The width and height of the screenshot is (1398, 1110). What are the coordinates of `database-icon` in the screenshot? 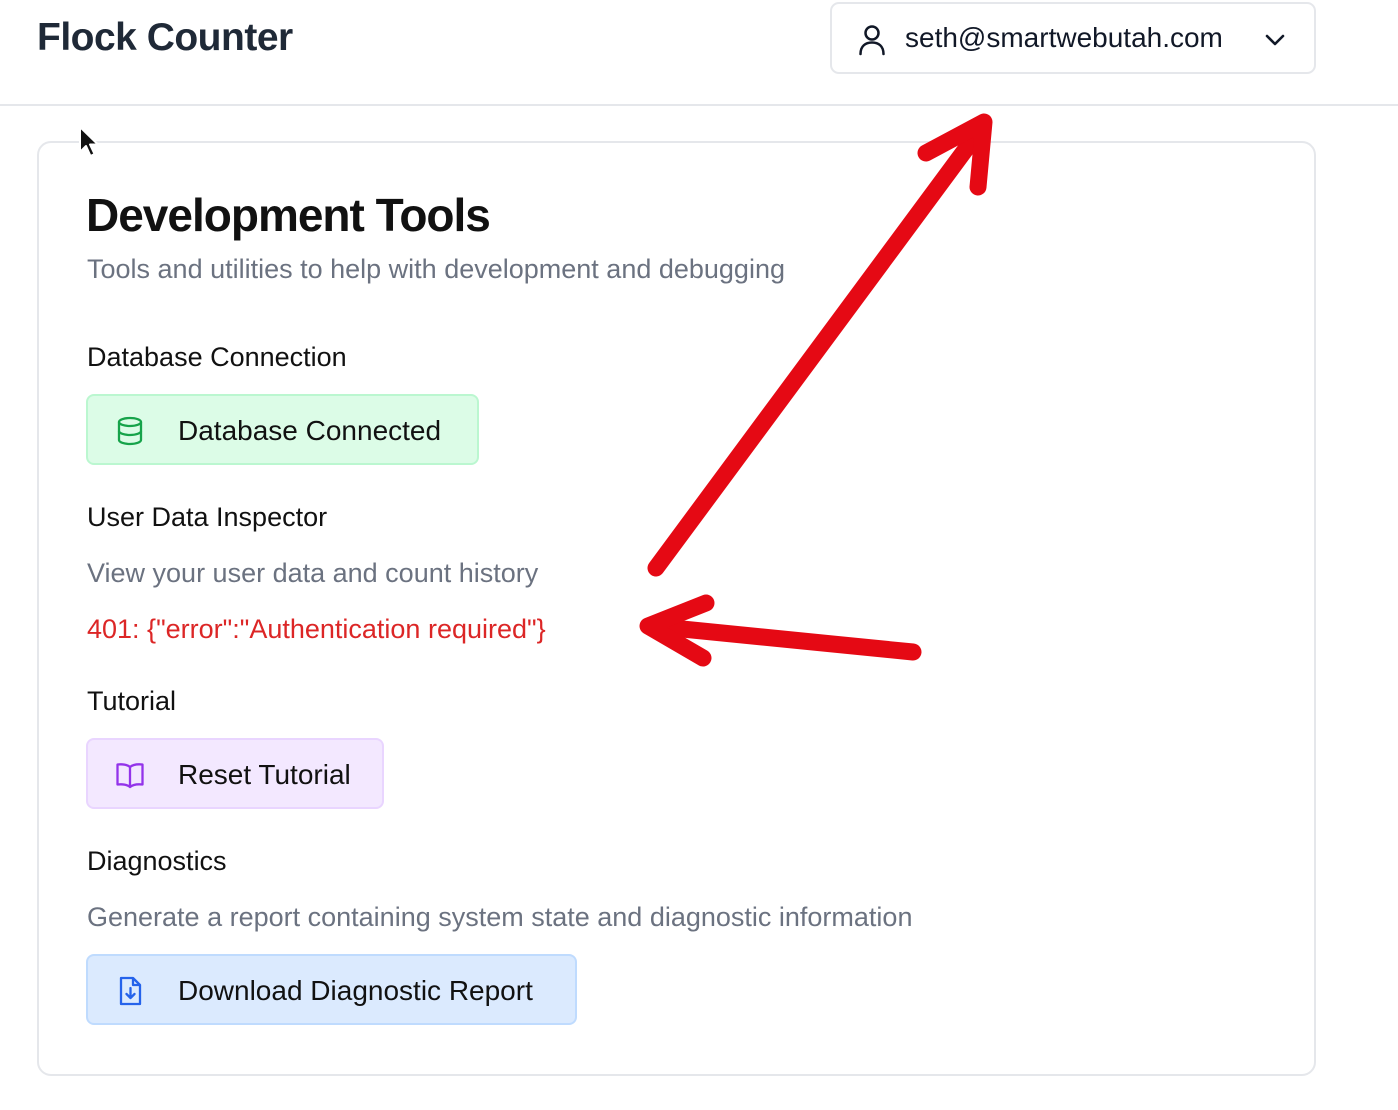 It's located at (130, 431).